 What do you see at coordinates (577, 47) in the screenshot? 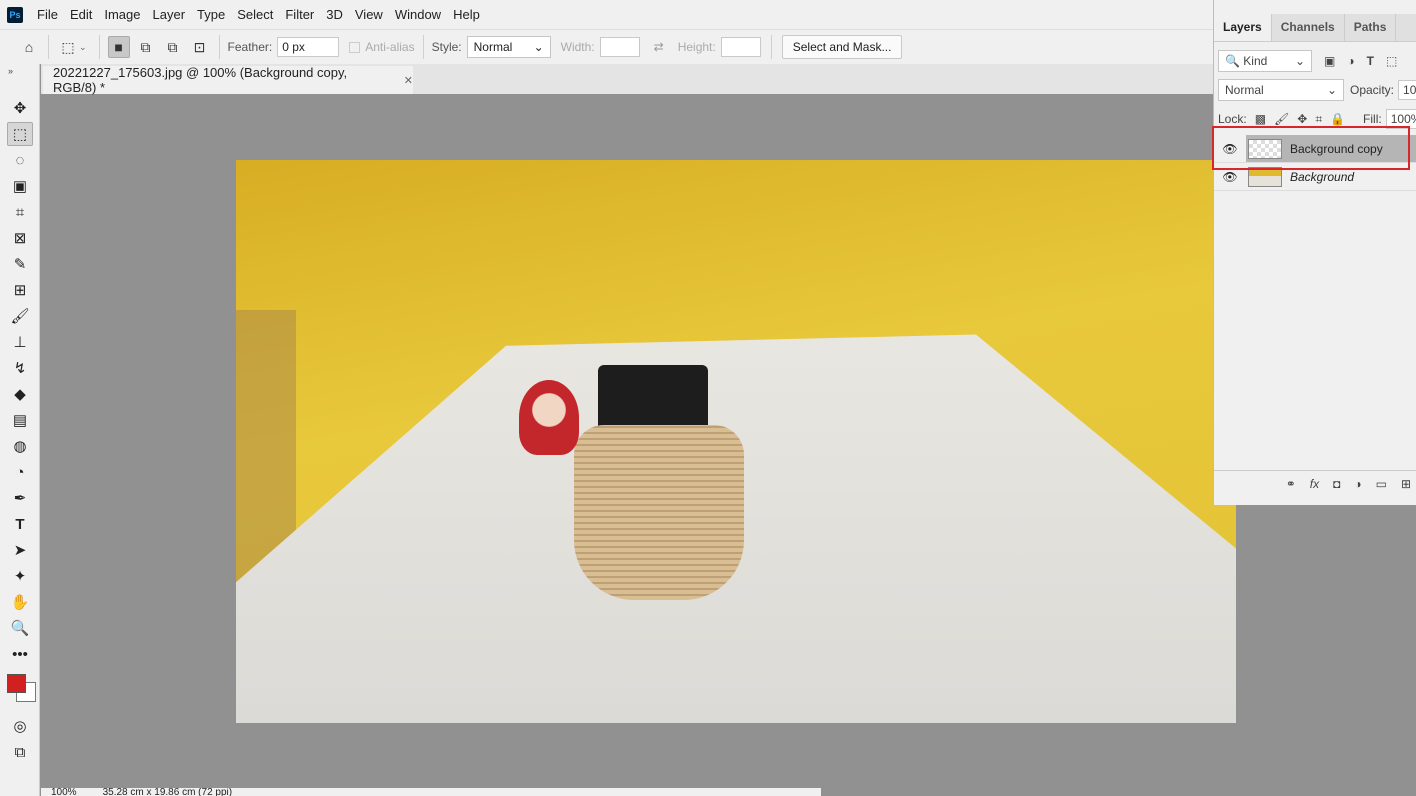
I see `width-label: Width:` at bounding box center [577, 47].